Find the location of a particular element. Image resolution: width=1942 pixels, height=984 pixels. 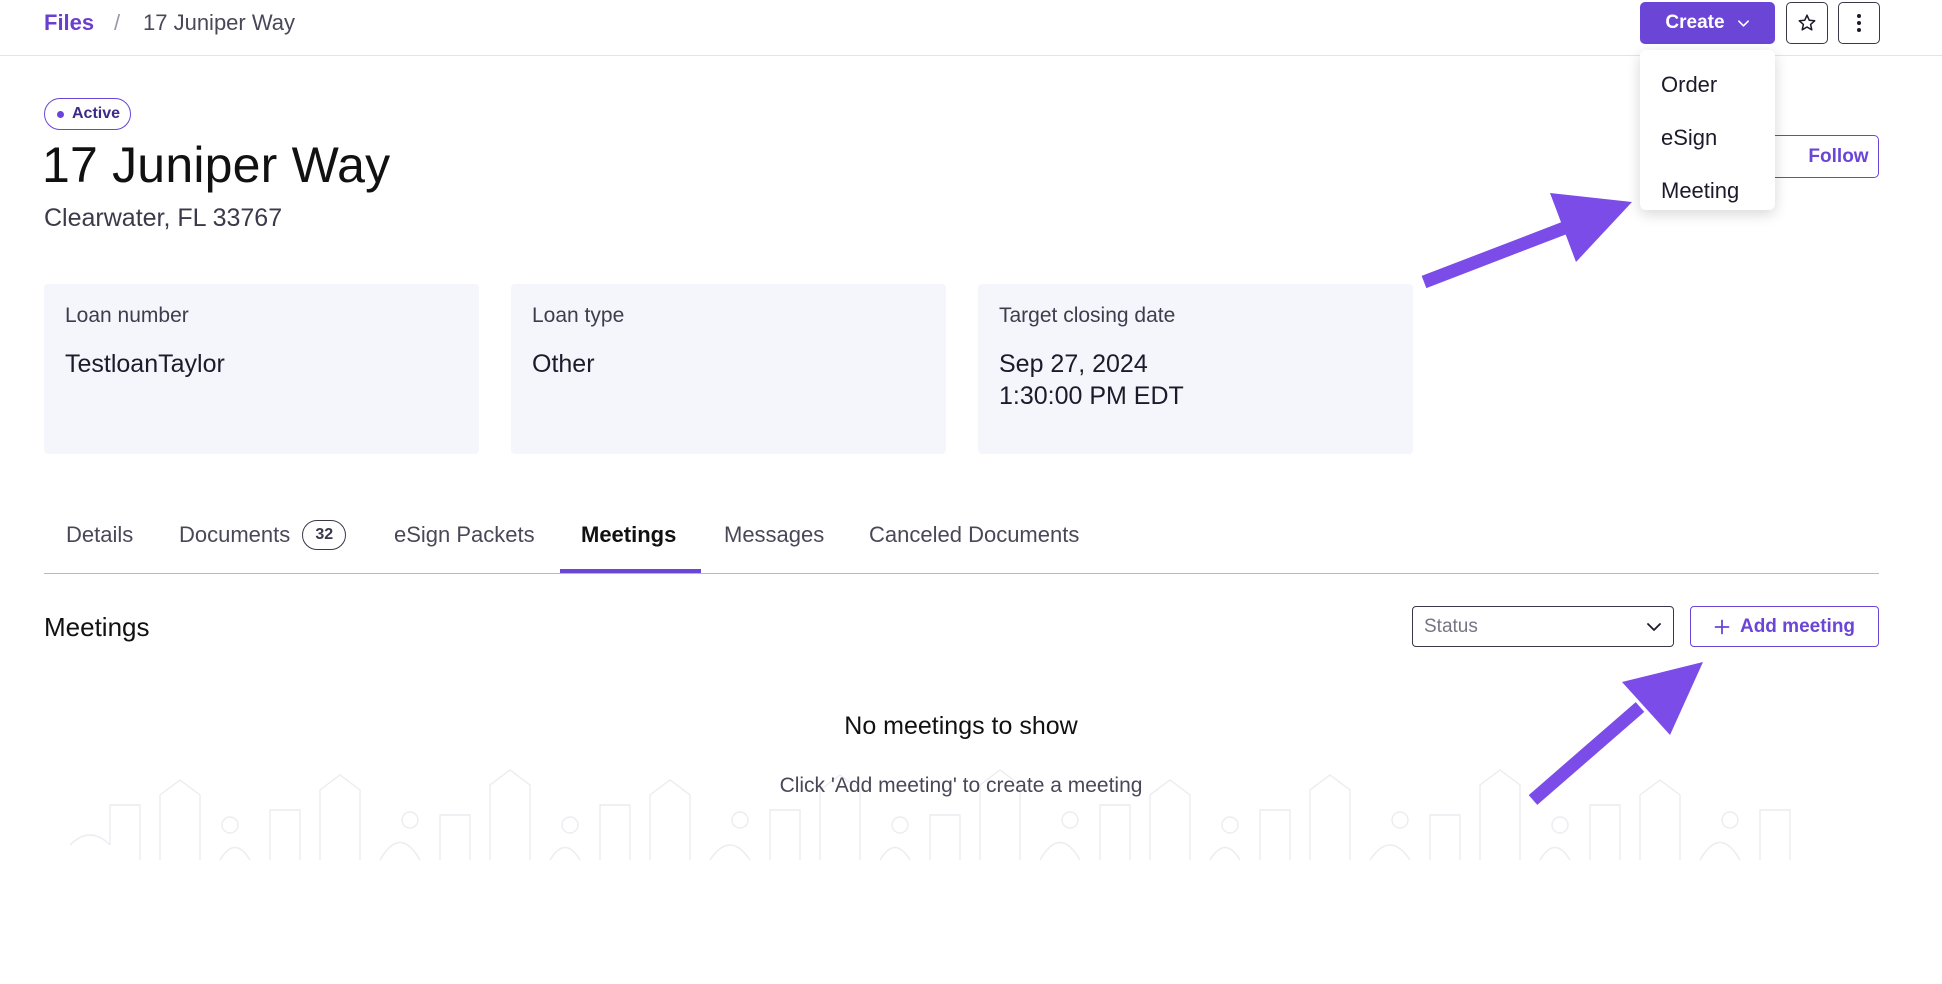

tab-canceled-documents: Canceled Documents is located at coordinates (974, 548).